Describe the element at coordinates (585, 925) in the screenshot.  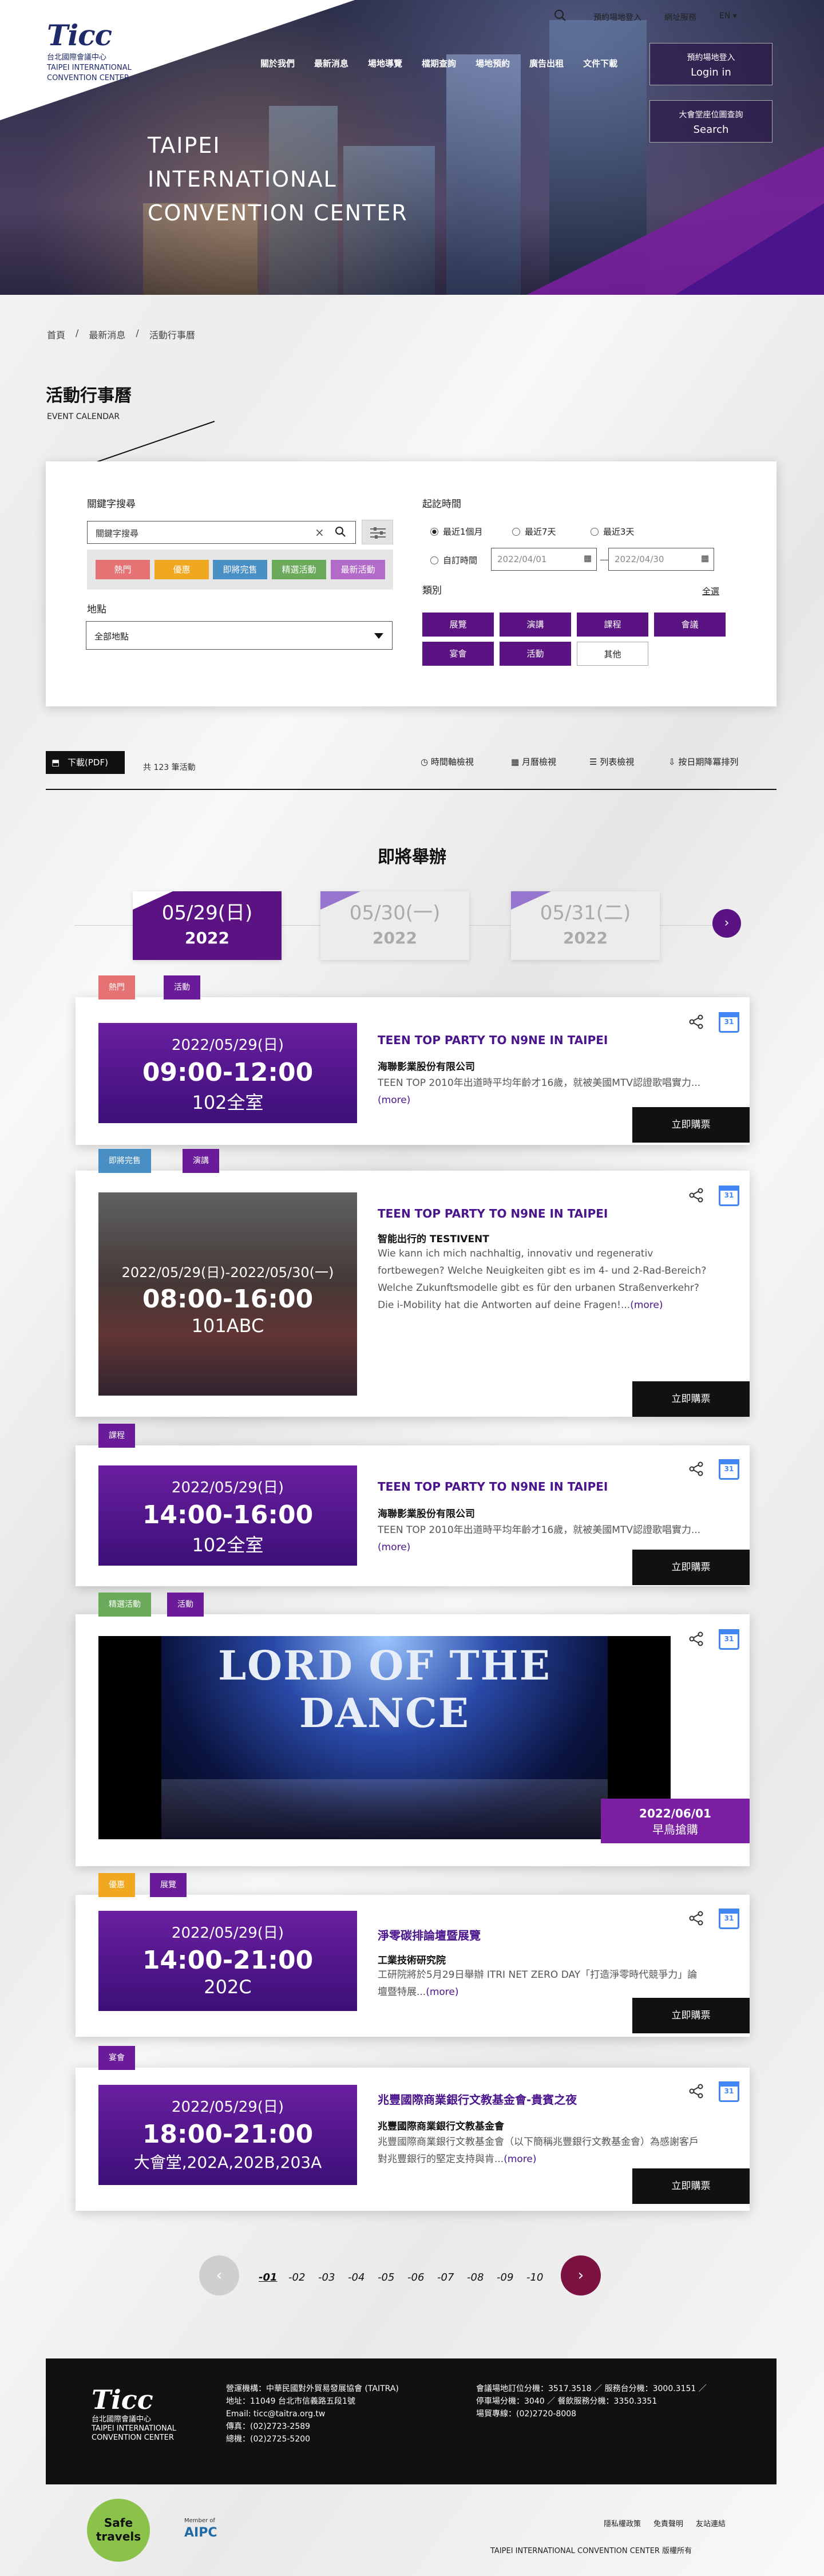
I see `date-tab: 05/31(二) 2022` at that location.